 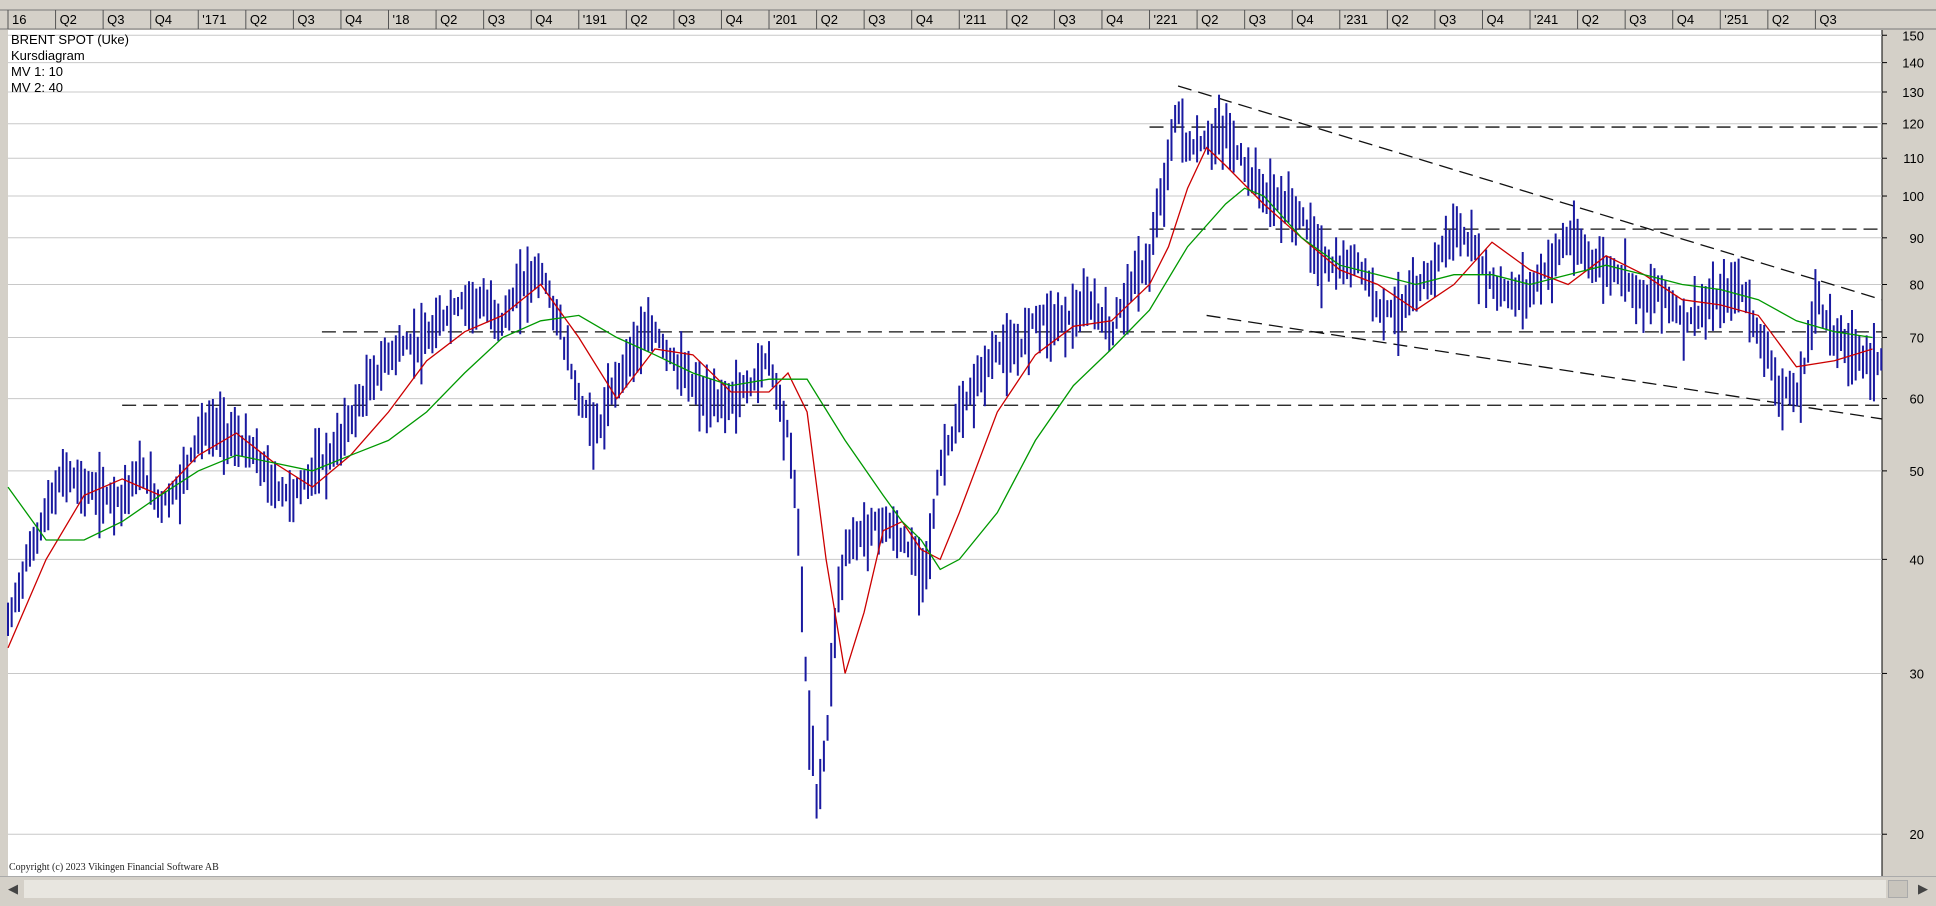 What do you see at coordinates (1913, 63) in the screenshot?
I see `y-tick-label: 140` at bounding box center [1913, 63].